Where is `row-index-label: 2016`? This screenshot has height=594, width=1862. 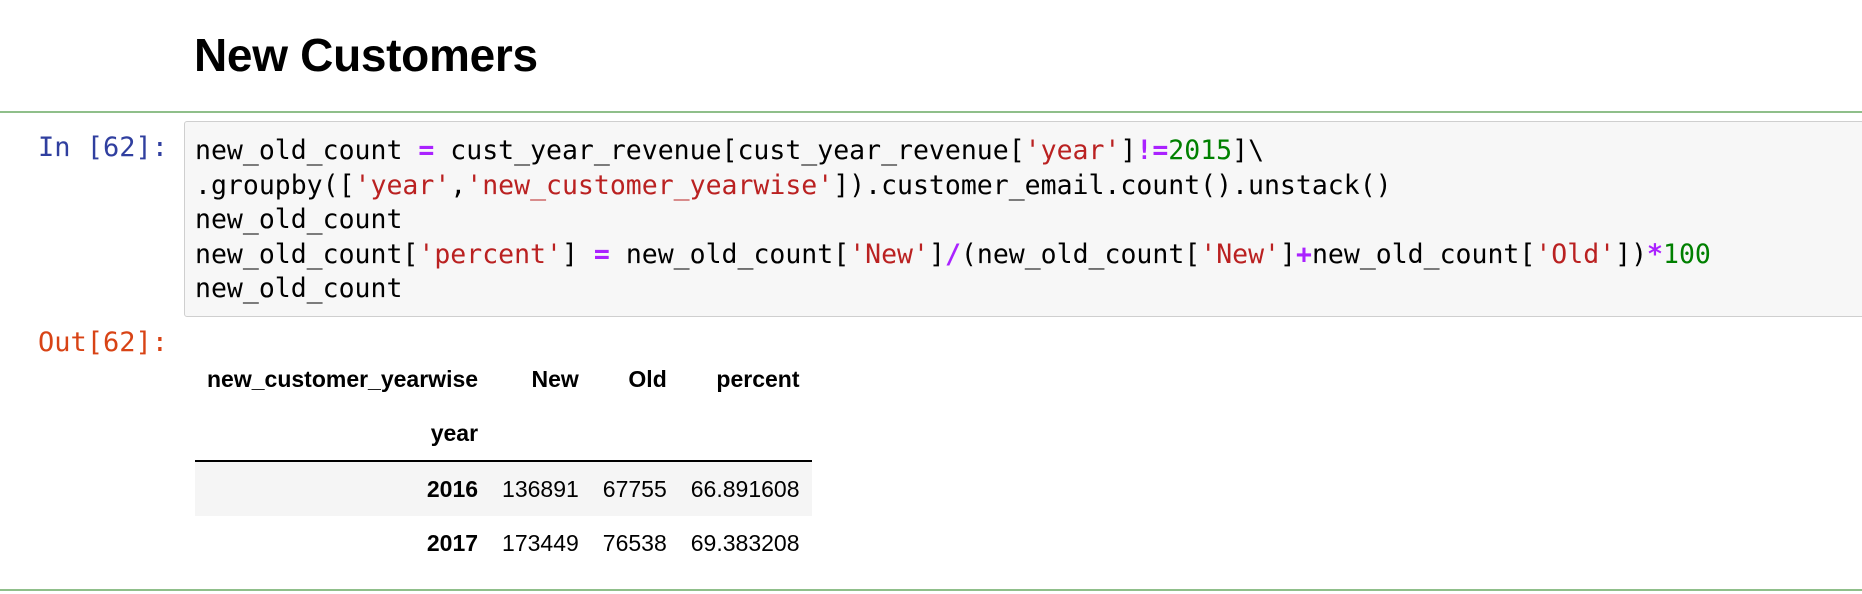
row-index-label: 2016 is located at coordinates (452, 488).